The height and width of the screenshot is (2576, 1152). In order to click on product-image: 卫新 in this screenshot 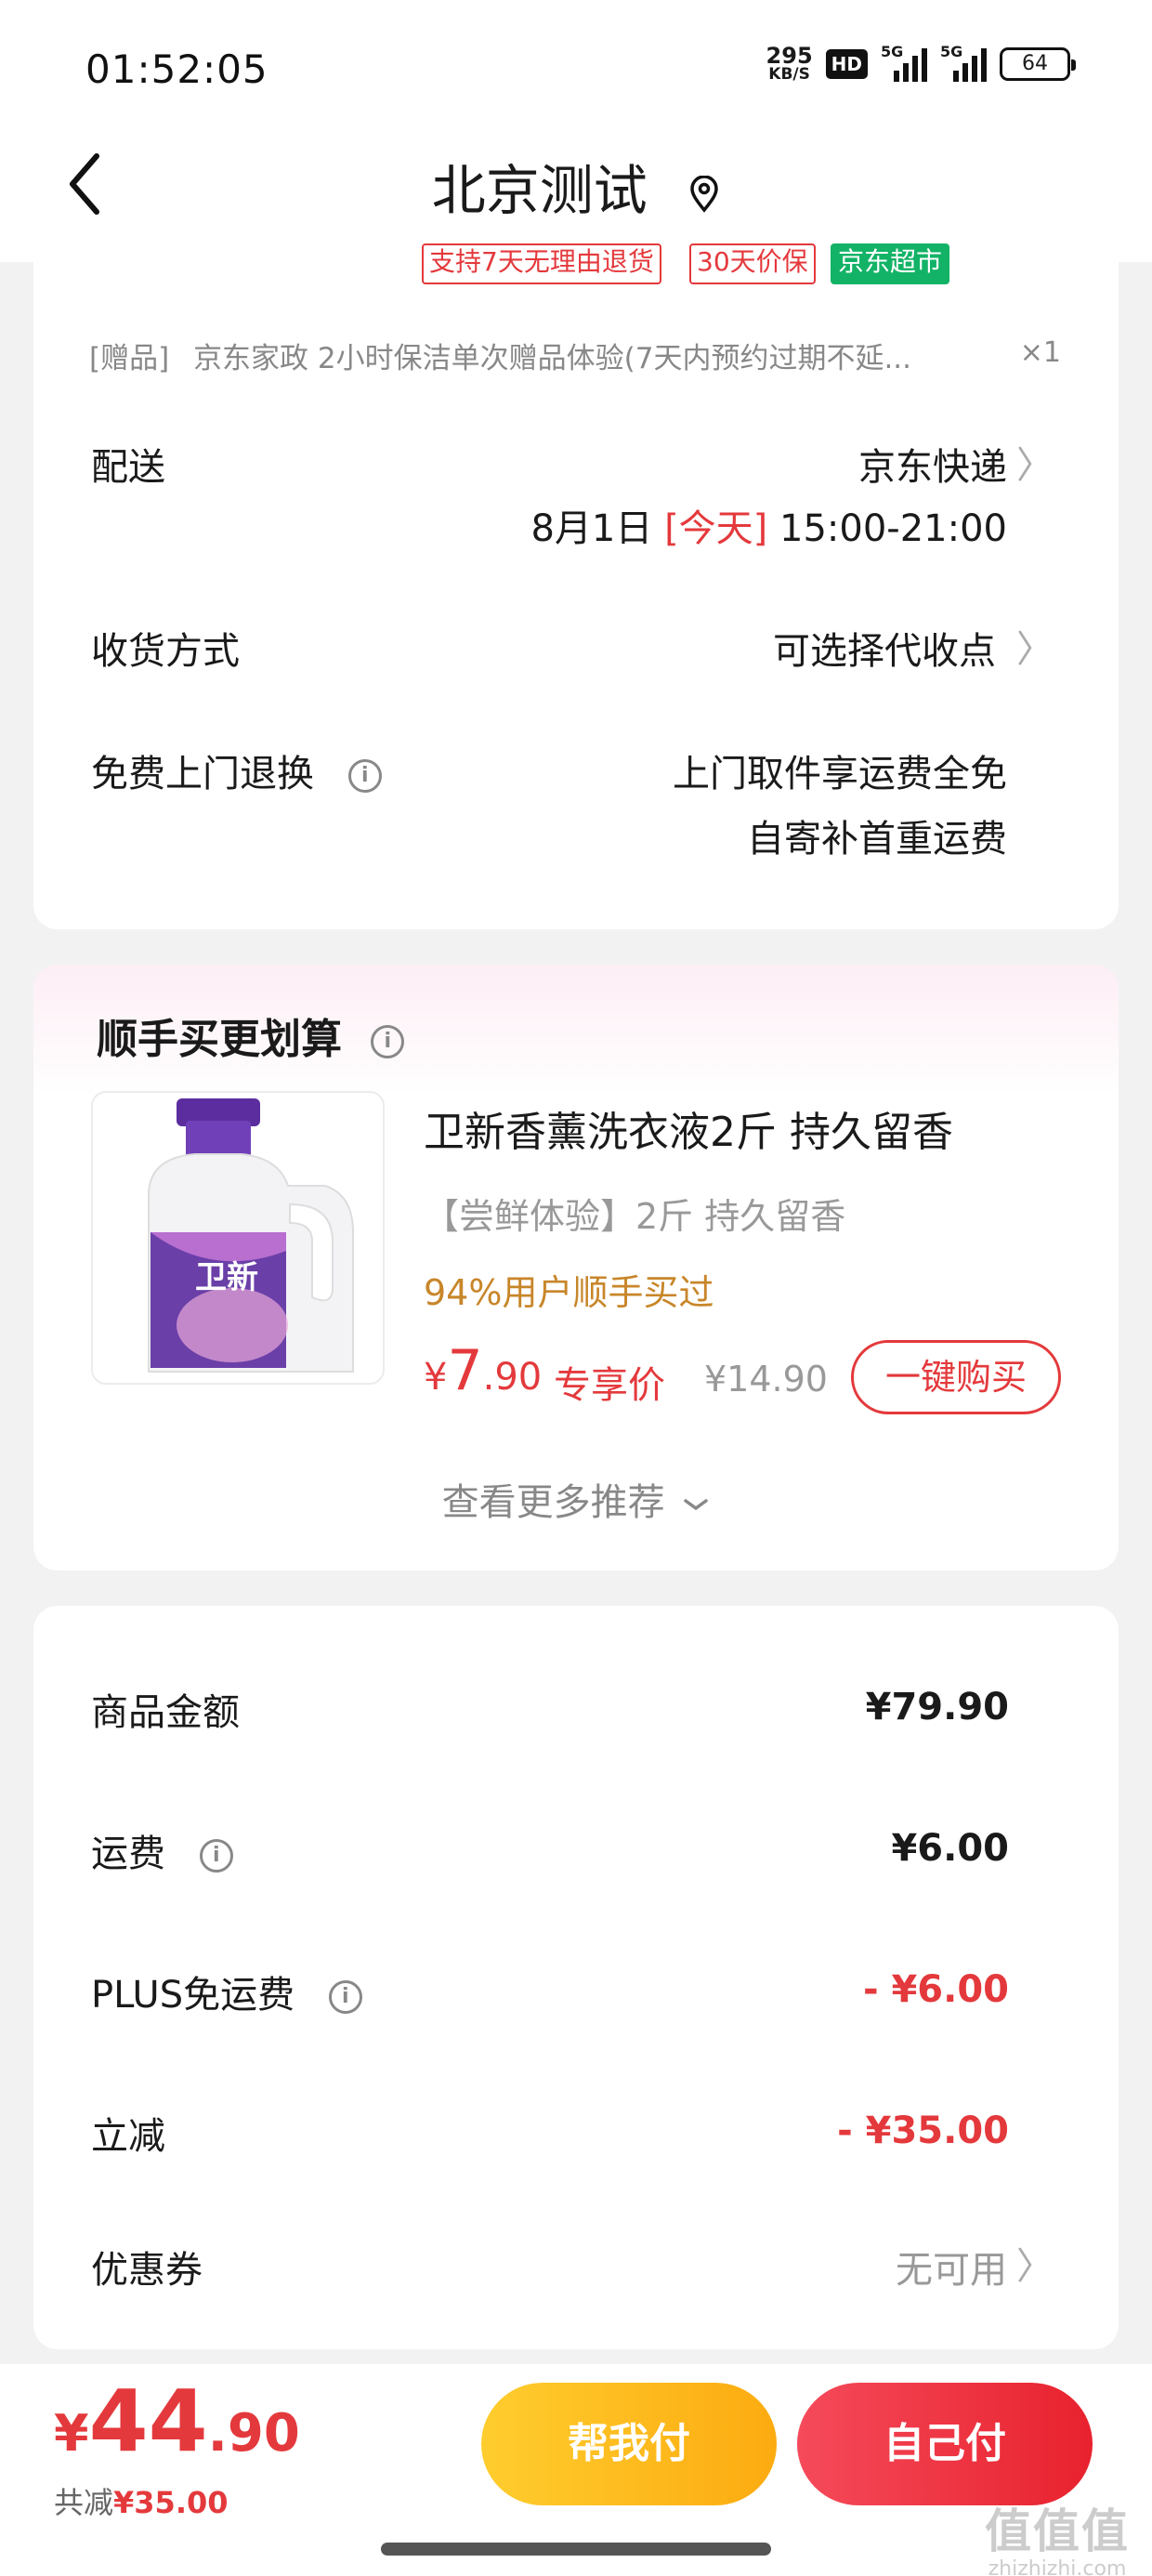, I will do `click(238, 1238)`.